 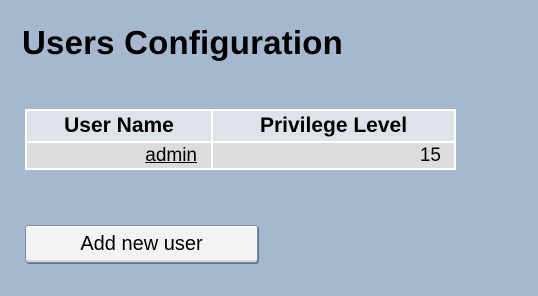 What do you see at coordinates (333, 155) in the screenshot?
I see `privilege-level-cell: 15` at bounding box center [333, 155].